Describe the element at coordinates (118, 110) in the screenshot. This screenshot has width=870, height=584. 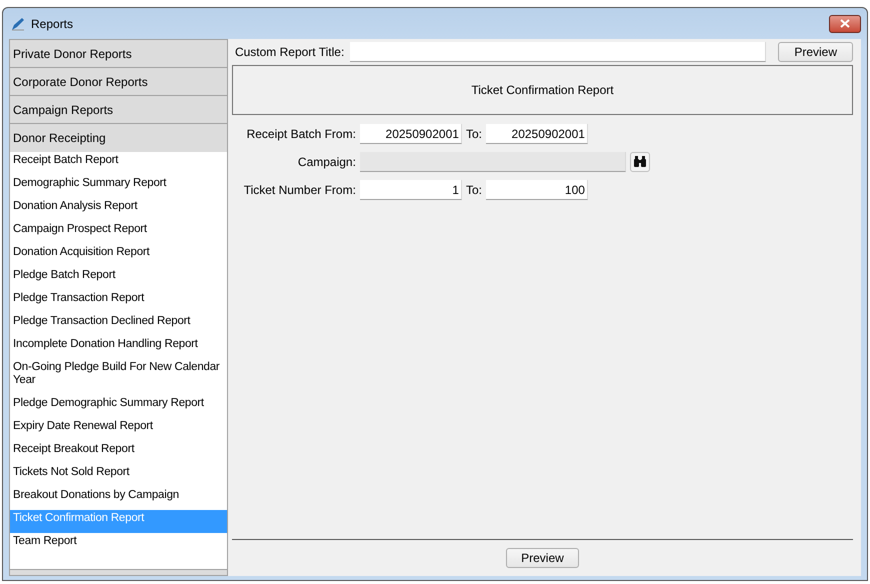
I see `group-header: Campaign Reports` at that location.